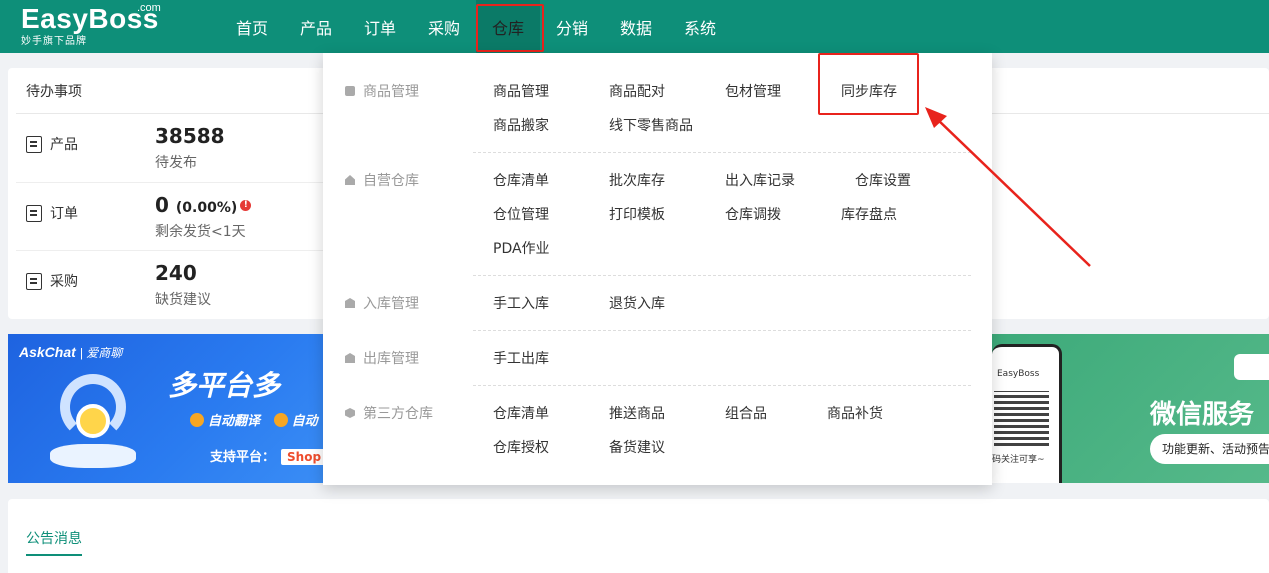 Image resolution: width=1269 pixels, height=573 pixels. Describe the element at coordinates (521, 125) in the screenshot. I see `menu-product-migration: 商品搬家` at that location.